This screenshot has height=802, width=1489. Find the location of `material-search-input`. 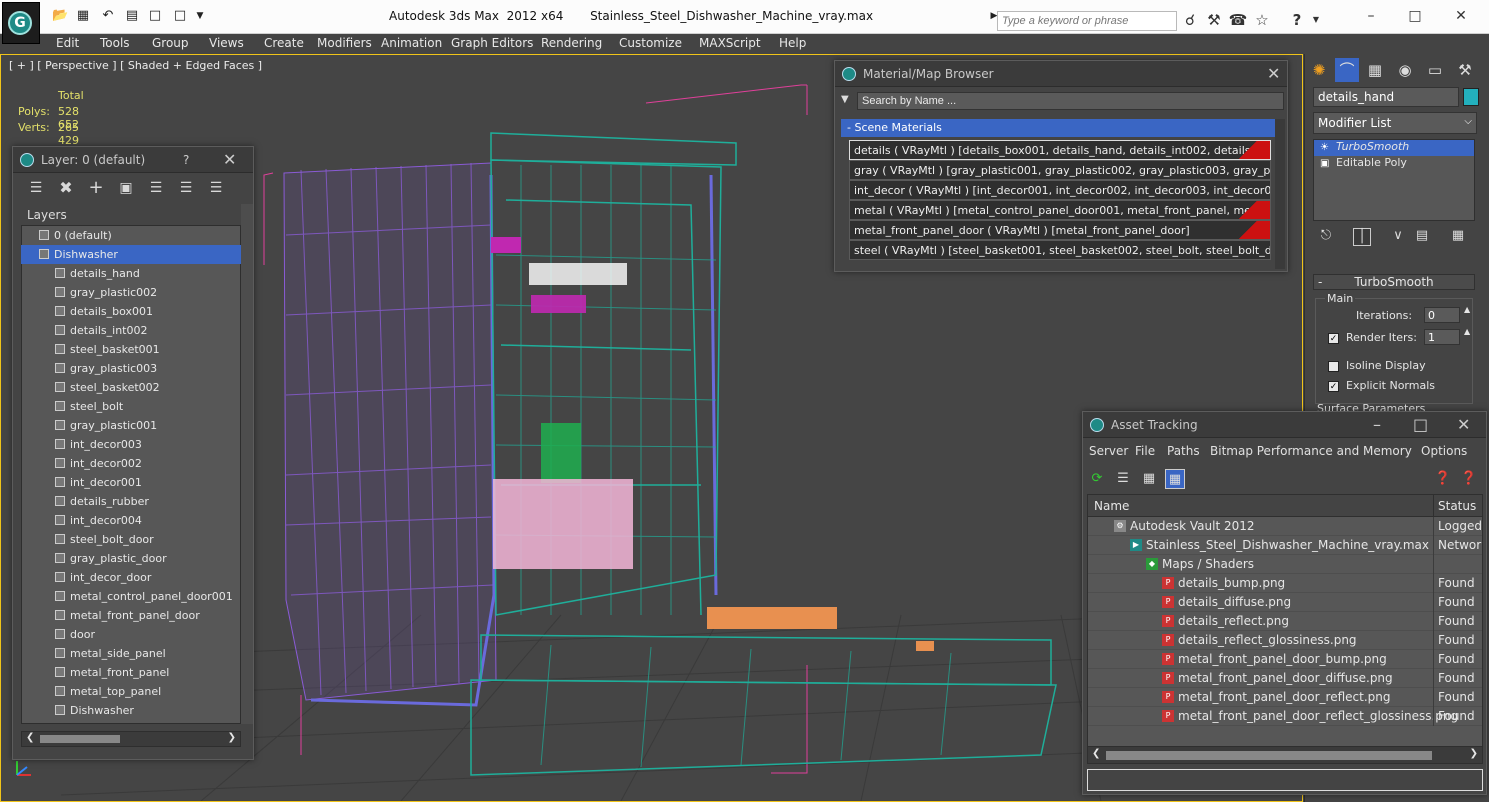

material-search-input is located at coordinates (1070, 101).